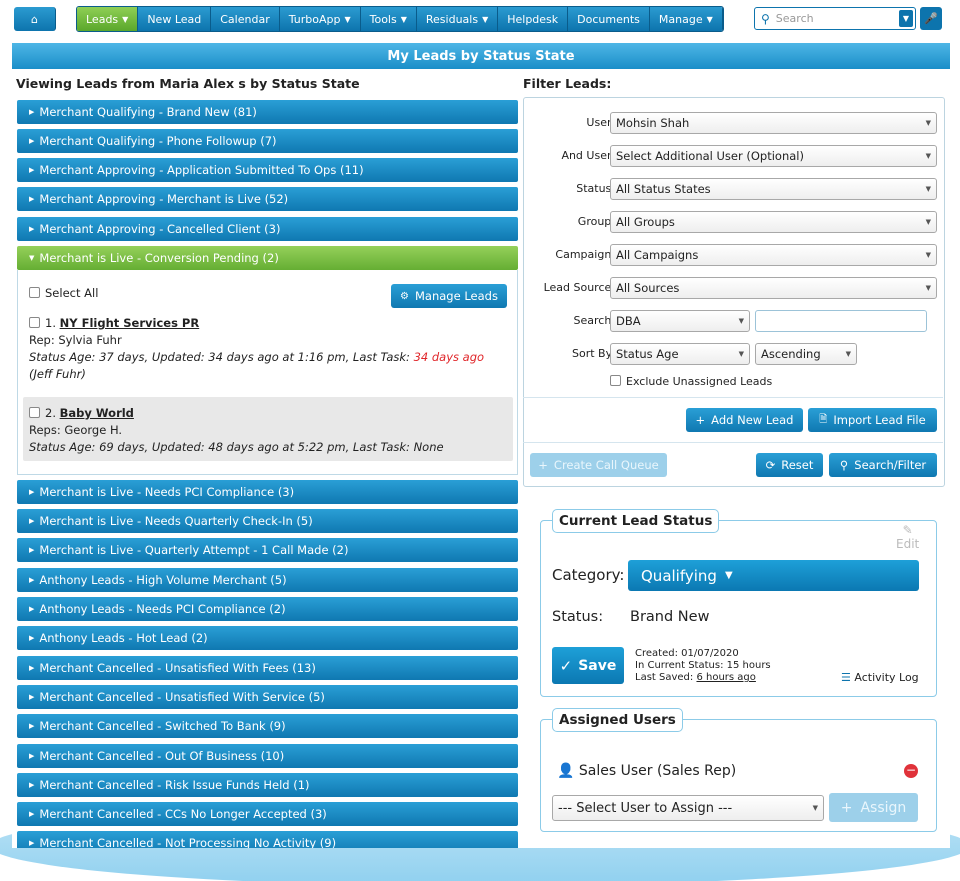 This screenshot has height=881, width=960. Describe the element at coordinates (890, 465) in the screenshot. I see `search-filter-label: Search/Filter` at that location.